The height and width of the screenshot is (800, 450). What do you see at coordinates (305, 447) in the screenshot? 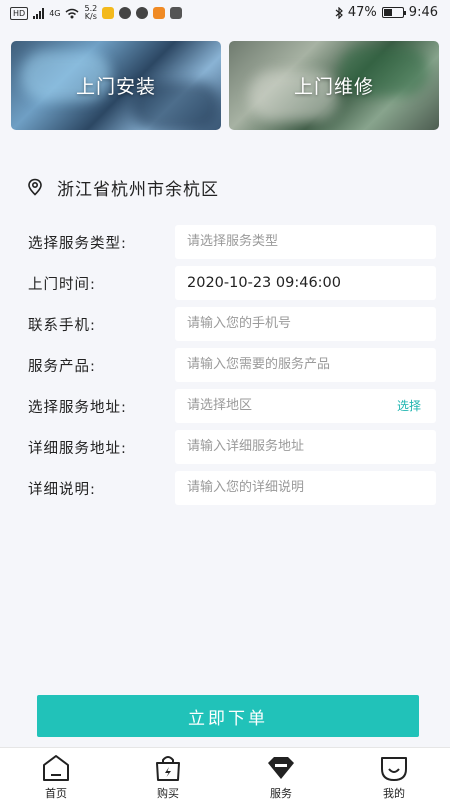
I see `address-detail-input: 请输入详细服务地址` at bounding box center [305, 447].